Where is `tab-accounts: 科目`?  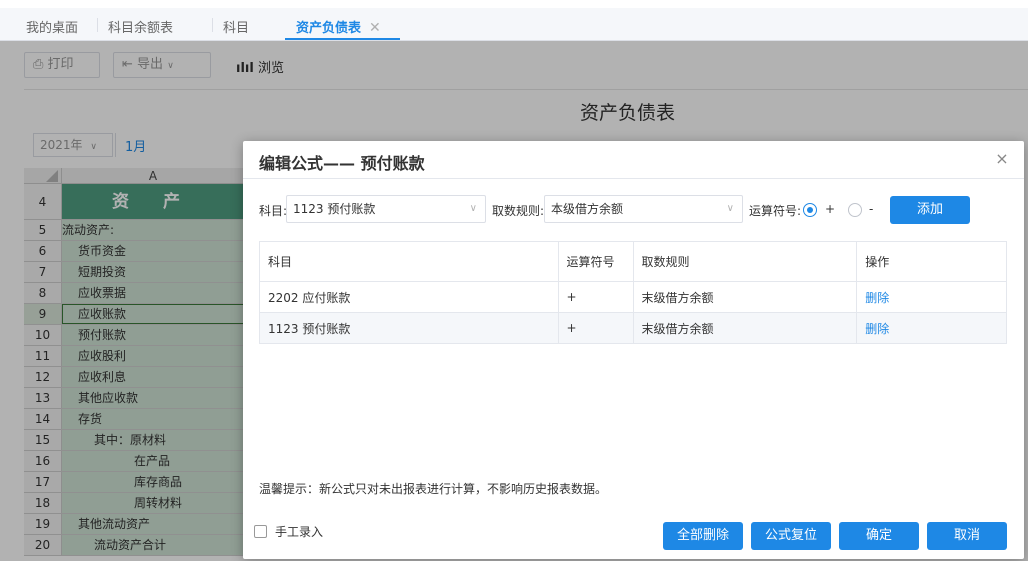 tab-accounts: 科目 is located at coordinates (236, 26).